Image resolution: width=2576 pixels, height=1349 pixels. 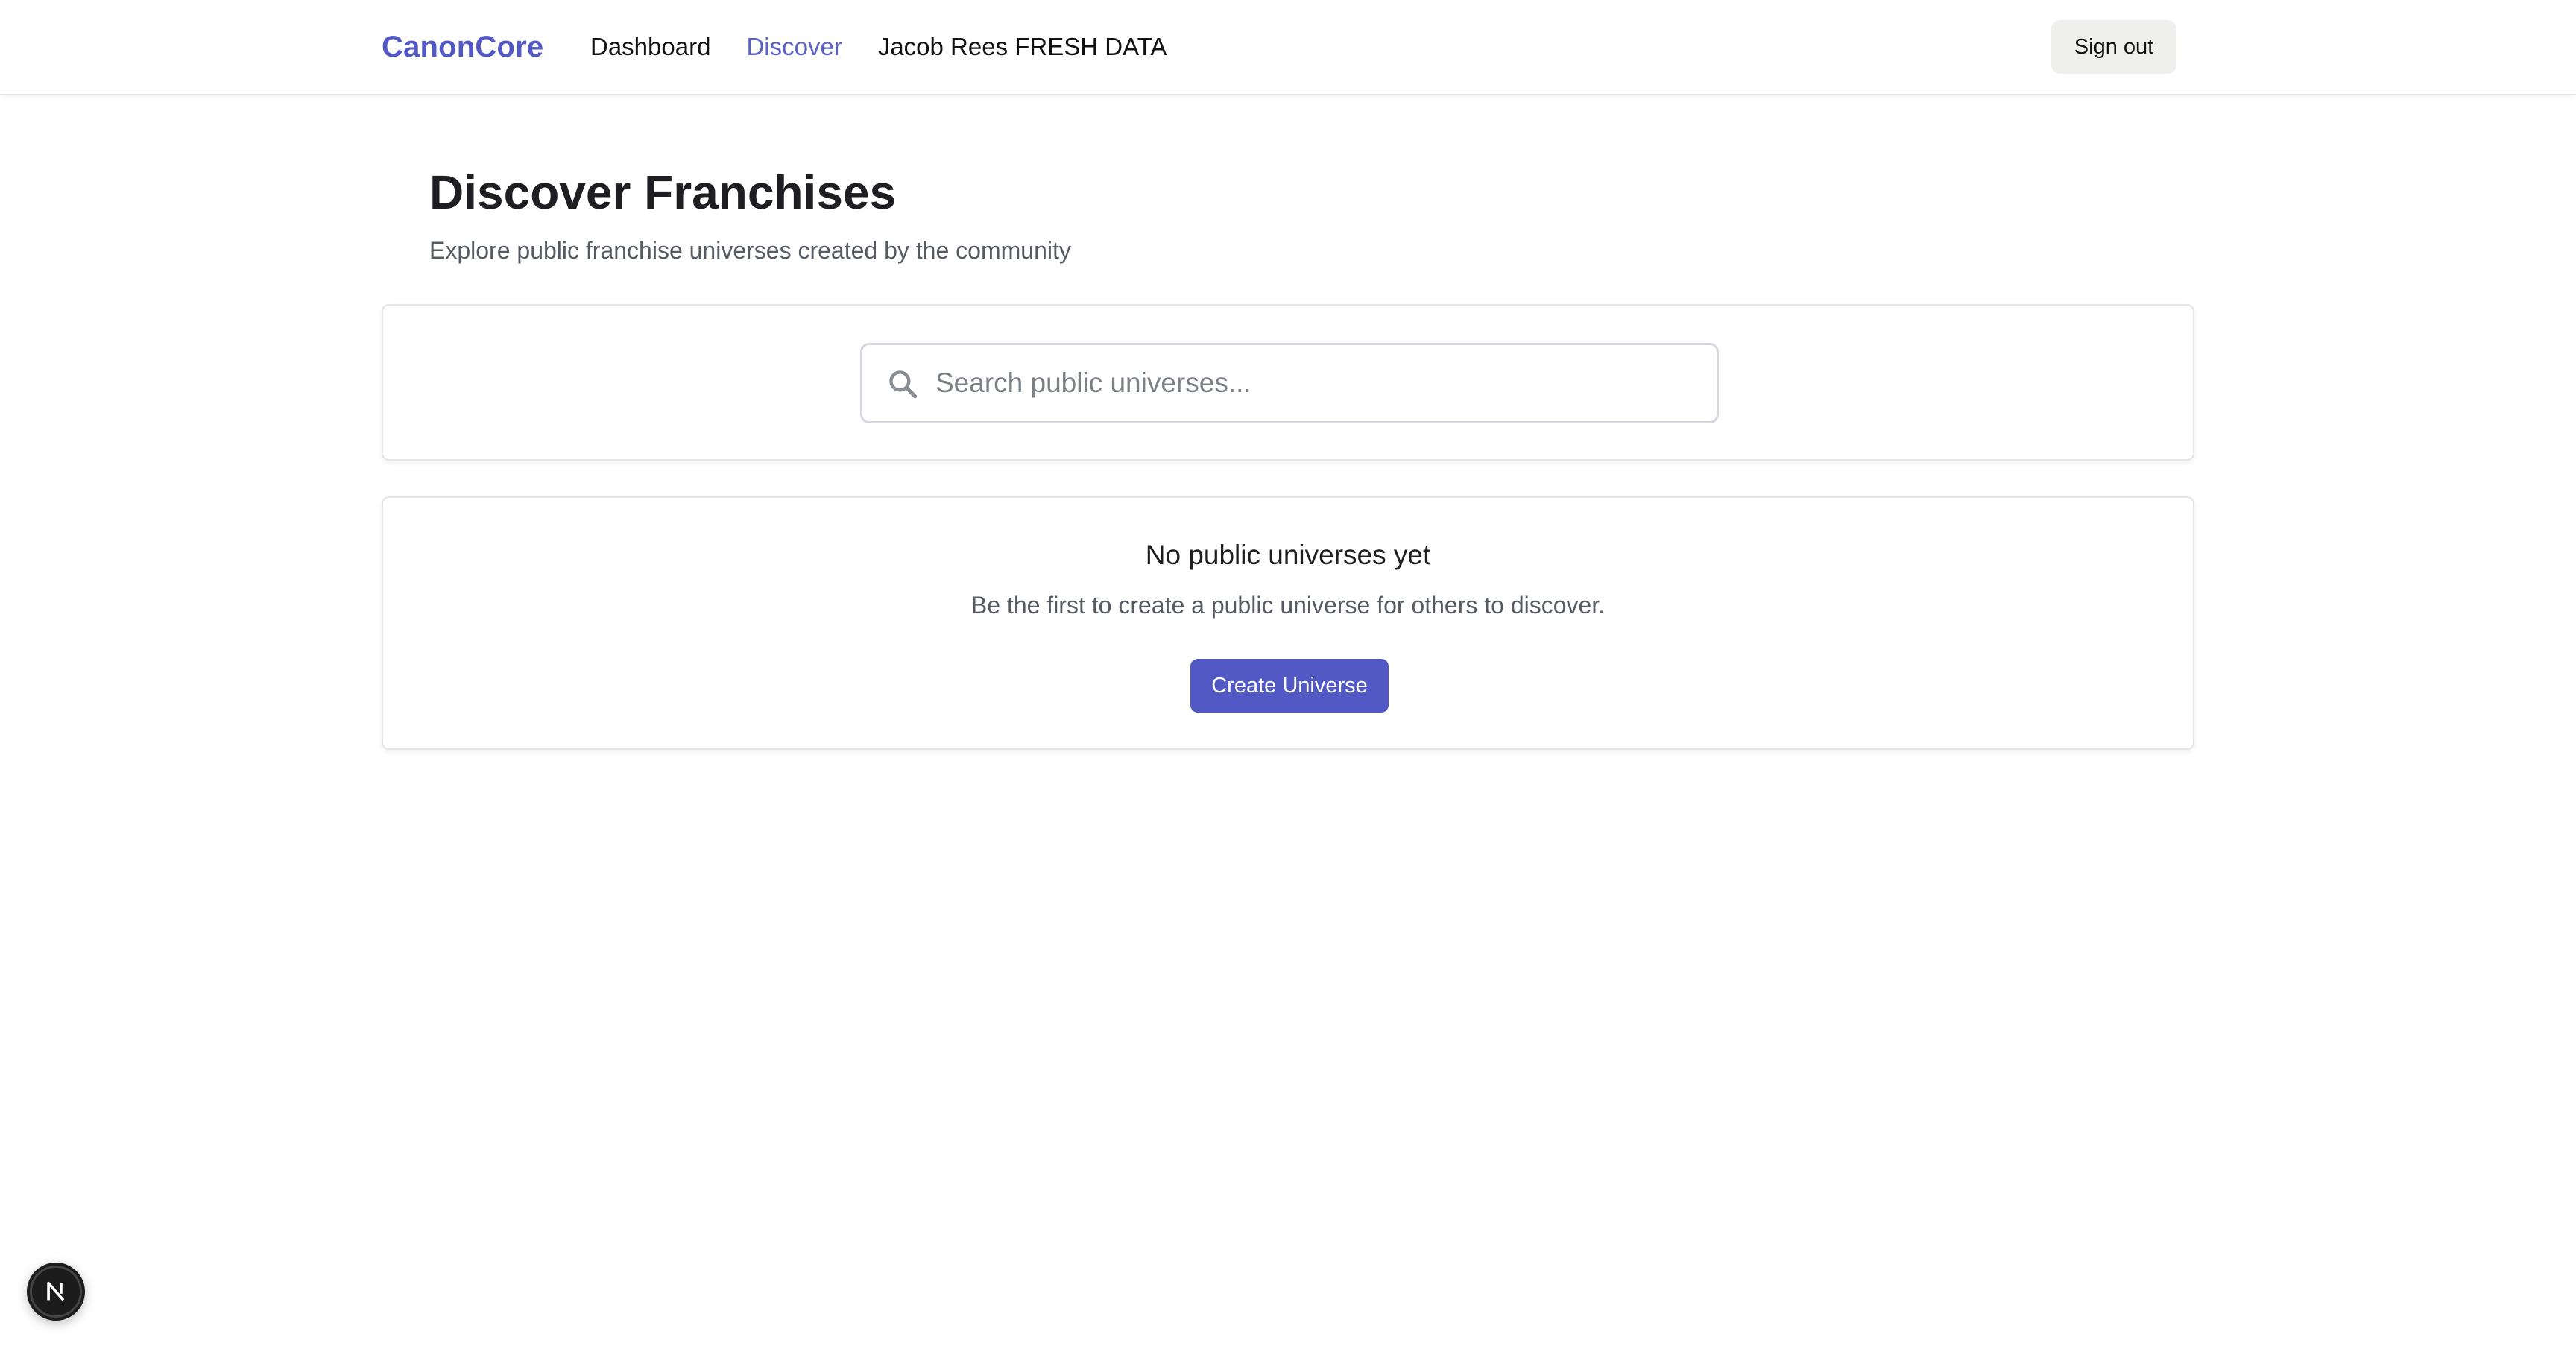 I want to click on nextjs-devtools-button, so click(x=56, y=1292).